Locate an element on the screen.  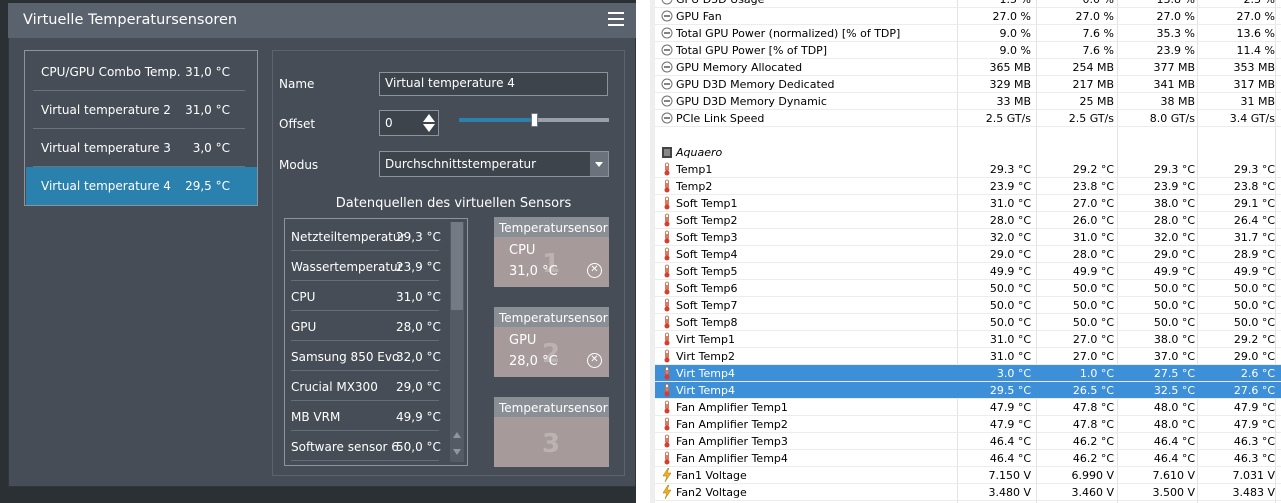
chevron-down-icon is located at coordinates (599, 164).